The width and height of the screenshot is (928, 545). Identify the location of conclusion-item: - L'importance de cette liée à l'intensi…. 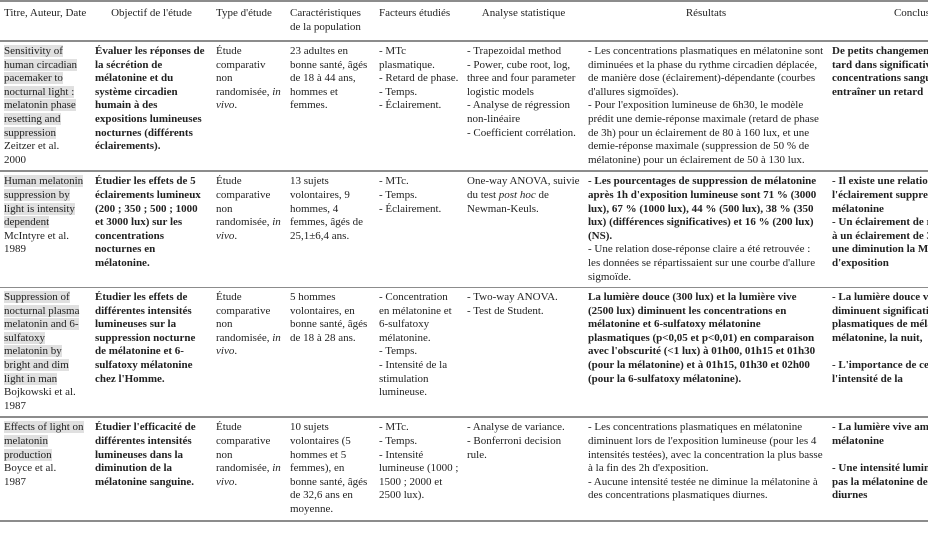
(880, 372).